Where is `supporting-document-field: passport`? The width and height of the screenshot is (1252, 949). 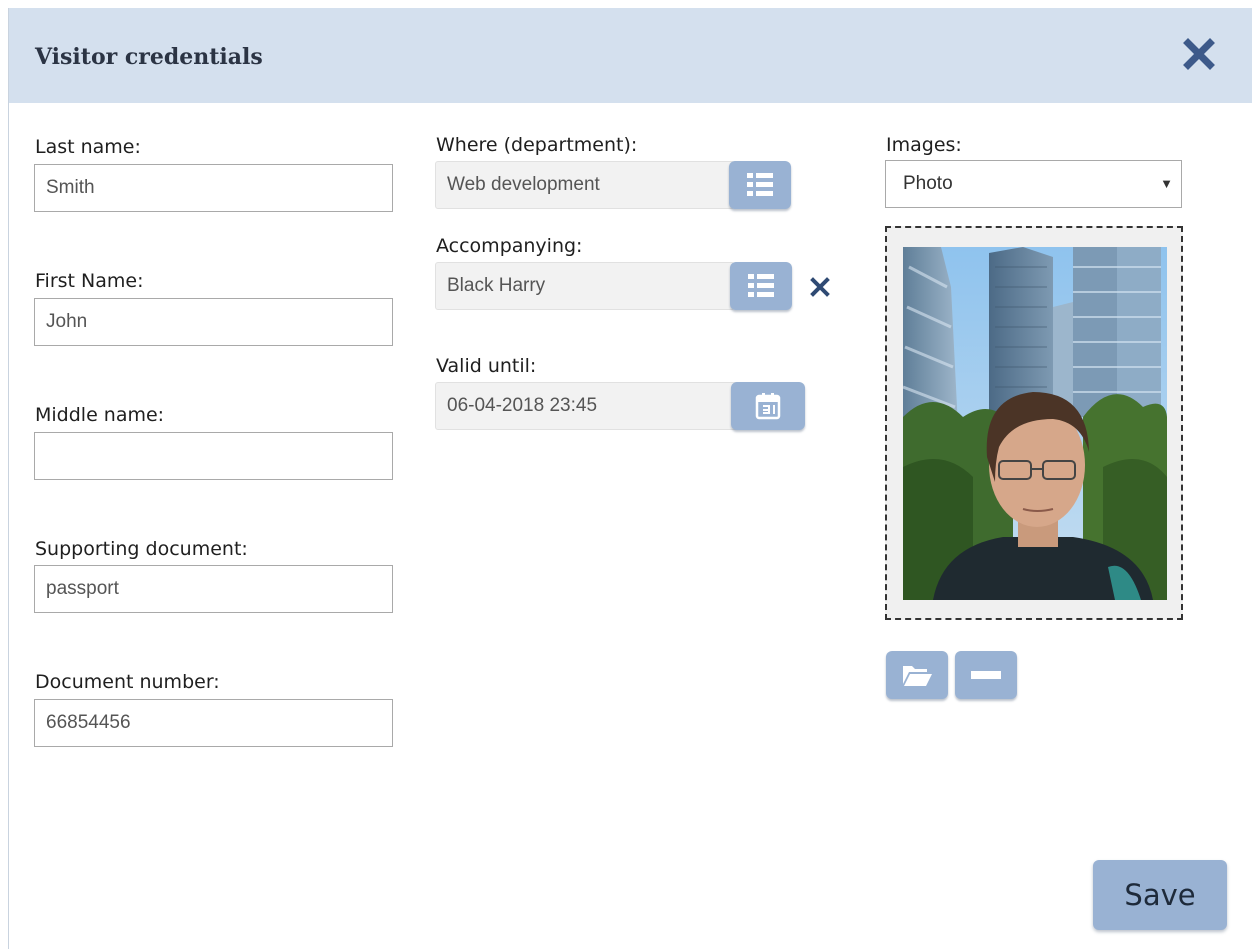
supporting-document-field: passport is located at coordinates (213, 589).